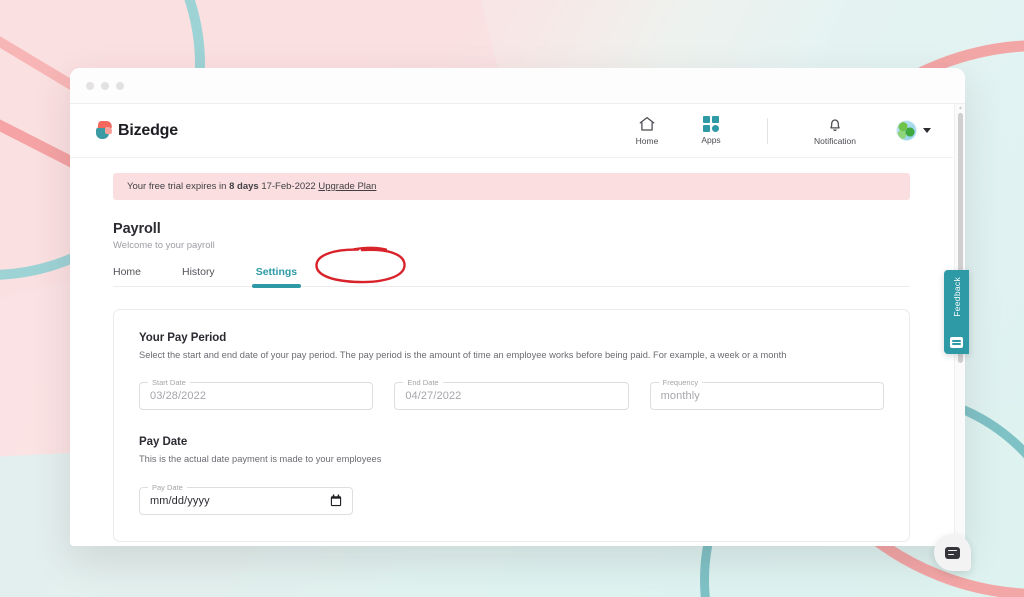 Image resolution: width=1024 pixels, height=597 pixels. I want to click on trial-banner-date: 17-Feb-2022, so click(288, 186).